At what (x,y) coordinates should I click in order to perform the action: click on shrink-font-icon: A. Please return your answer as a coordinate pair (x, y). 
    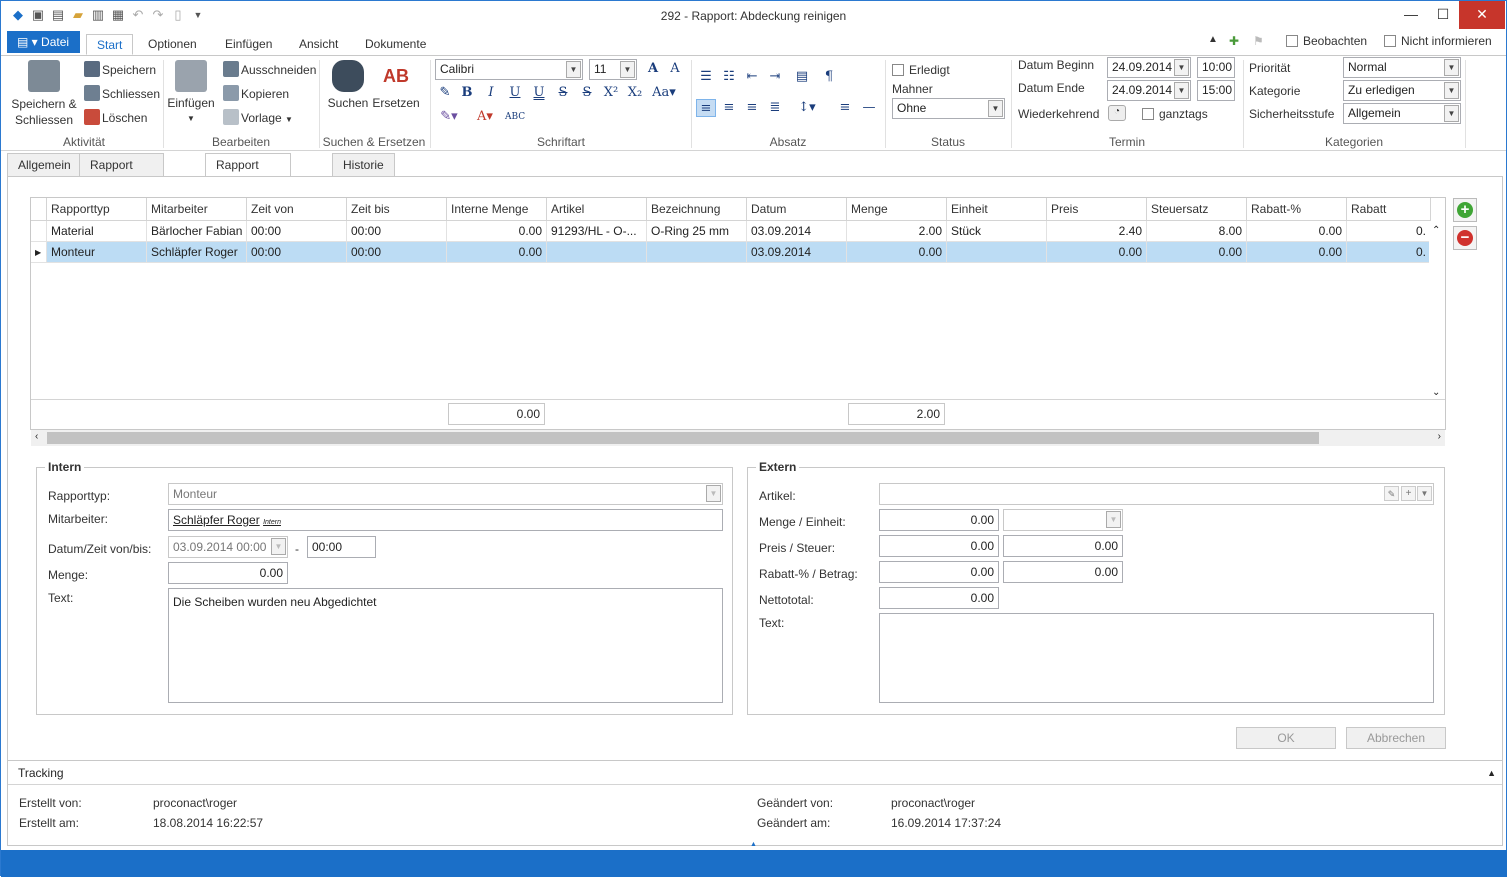
    Looking at the image, I should click on (675, 69).